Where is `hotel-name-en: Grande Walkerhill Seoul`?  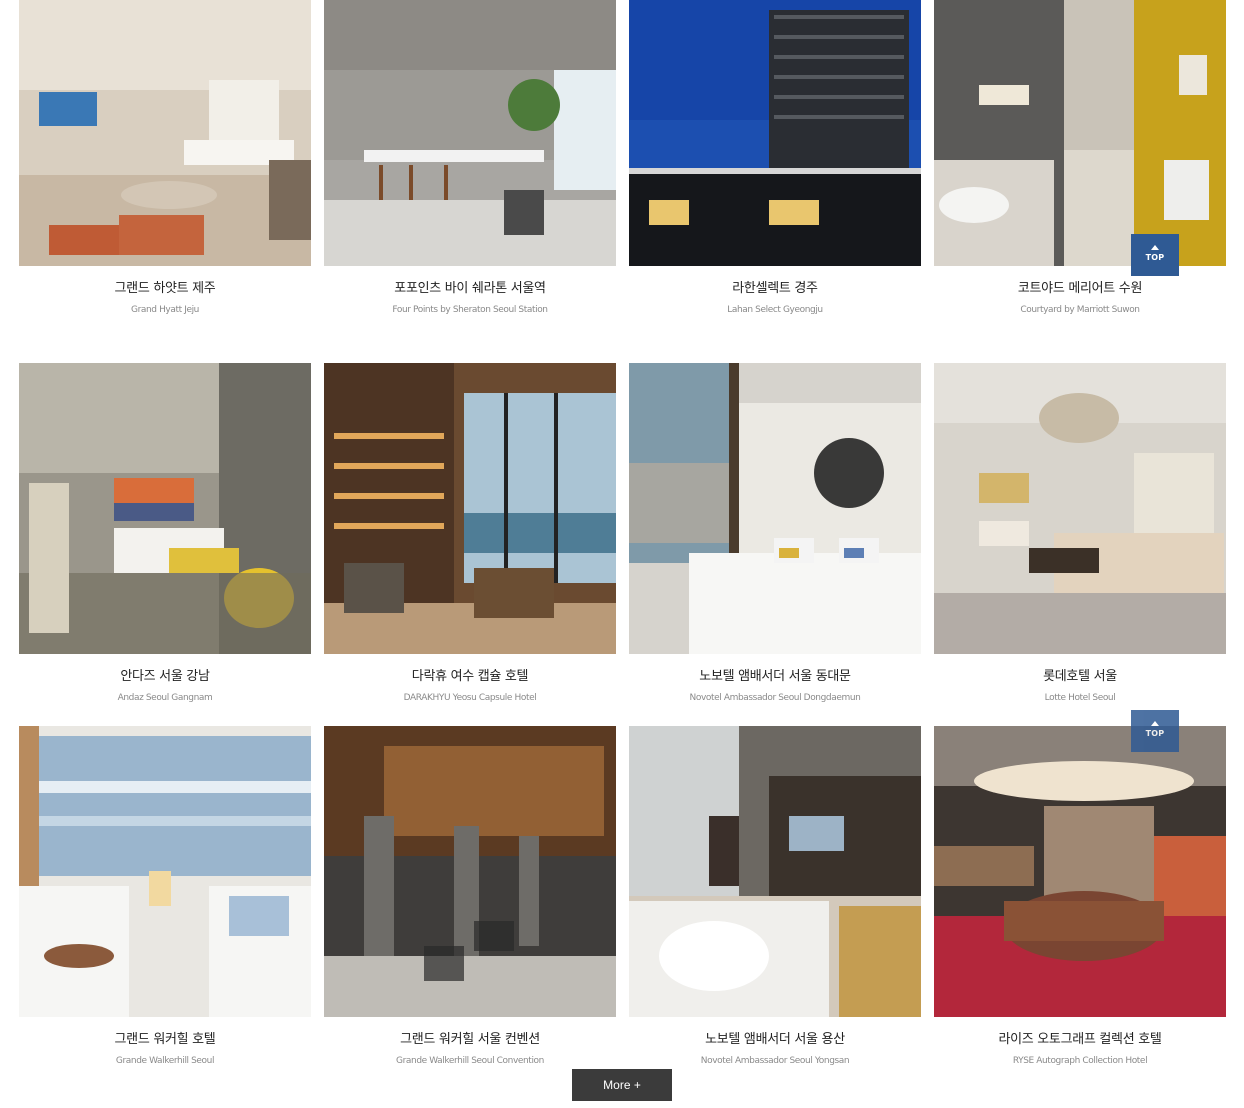 hotel-name-en: Grande Walkerhill Seoul is located at coordinates (165, 1061).